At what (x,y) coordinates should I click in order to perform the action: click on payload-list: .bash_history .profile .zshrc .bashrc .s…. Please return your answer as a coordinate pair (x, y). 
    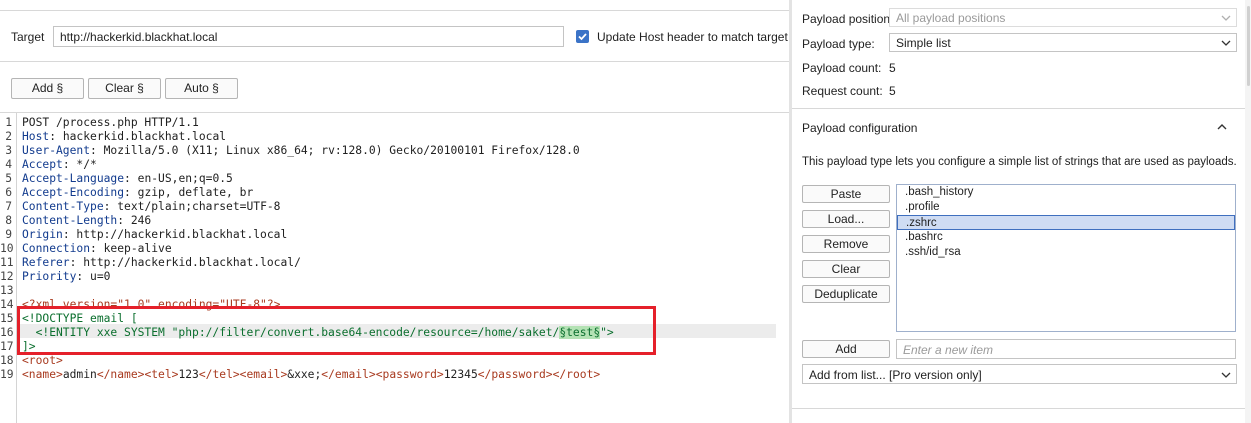
    Looking at the image, I should click on (1066, 258).